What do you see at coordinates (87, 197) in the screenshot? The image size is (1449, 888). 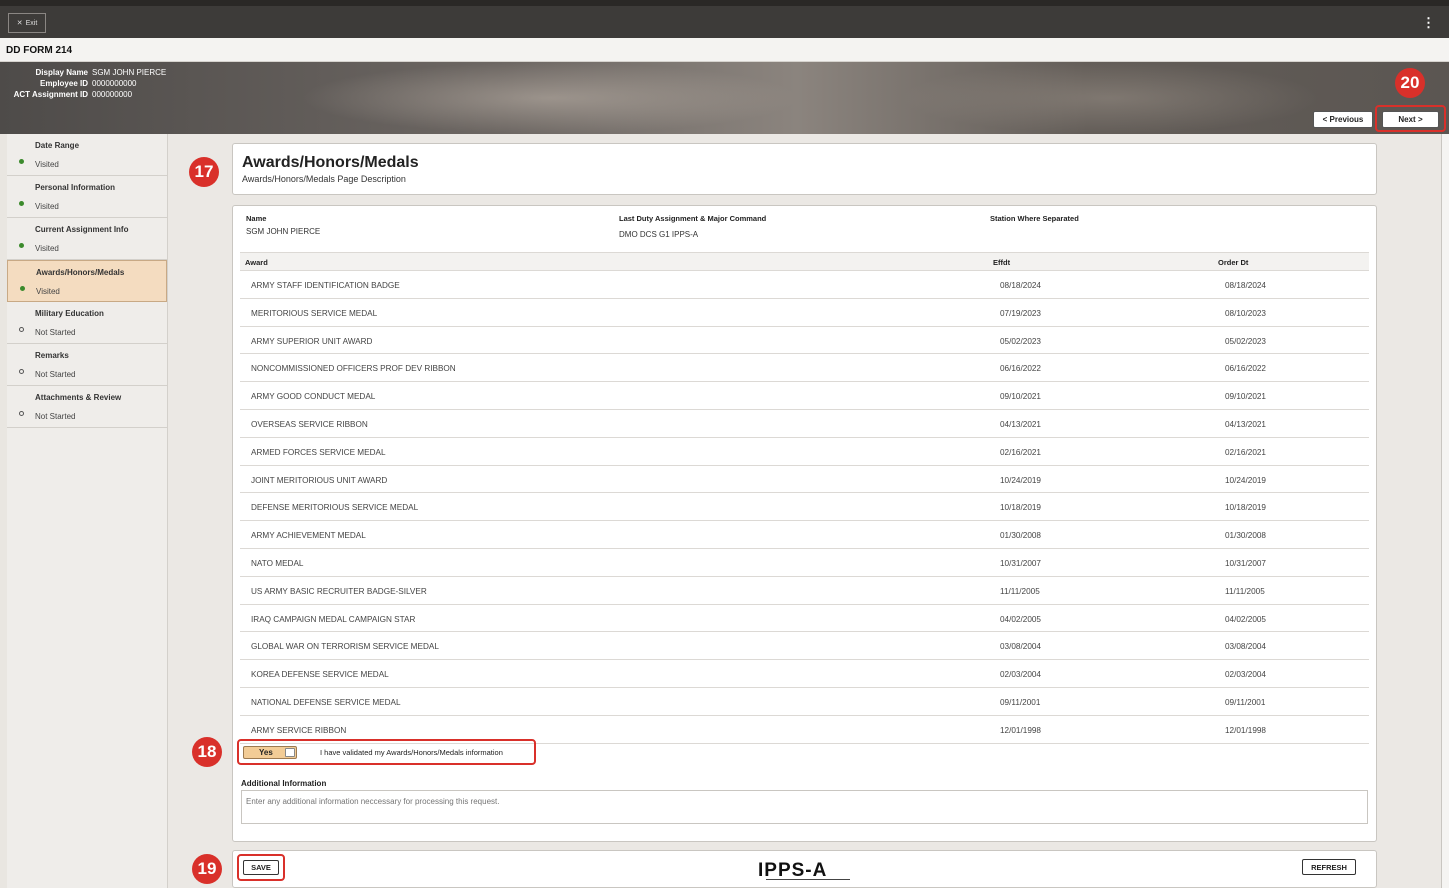 I see `sidebar-step-personal-information: Personal Information Visited` at bounding box center [87, 197].